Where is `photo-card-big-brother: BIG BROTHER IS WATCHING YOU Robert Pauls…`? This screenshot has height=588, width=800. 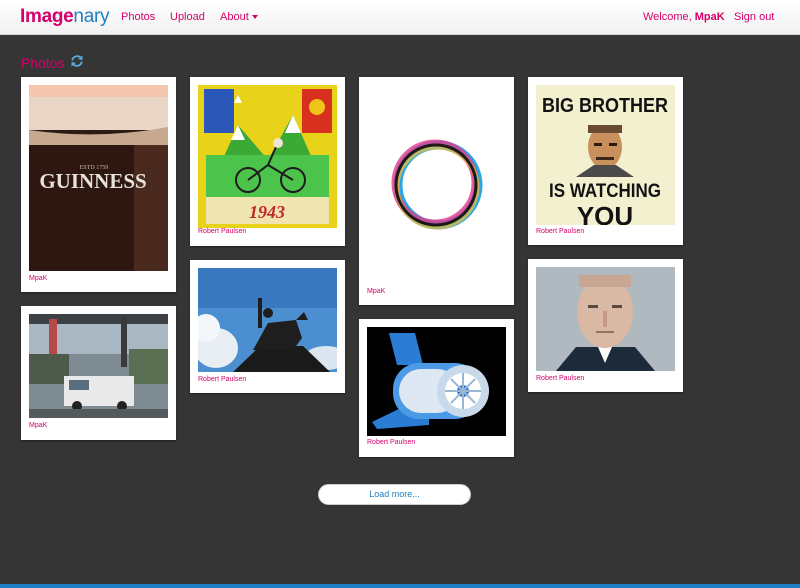 photo-card-big-brother: BIG BROTHER IS WATCHING YOU Robert Pauls… is located at coordinates (605, 161).